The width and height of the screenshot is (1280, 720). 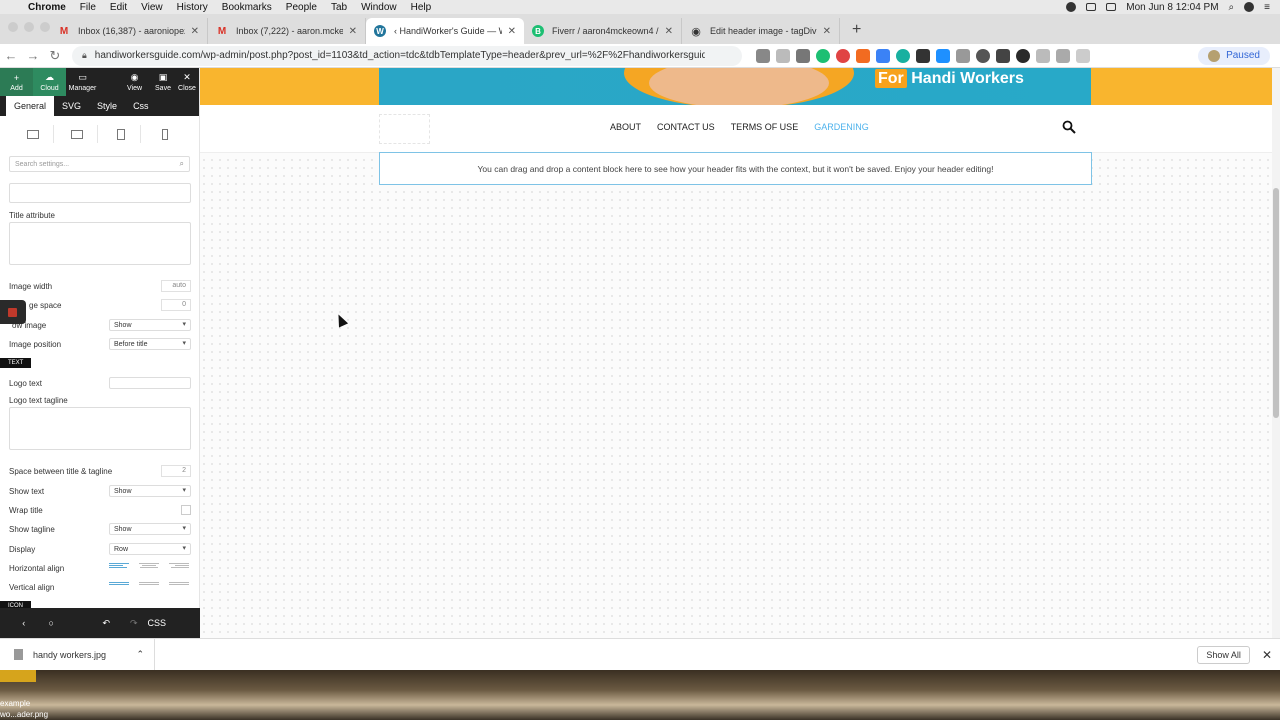 What do you see at coordinates (78, 134) in the screenshot?
I see `landscape-tablet-icon` at bounding box center [78, 134].